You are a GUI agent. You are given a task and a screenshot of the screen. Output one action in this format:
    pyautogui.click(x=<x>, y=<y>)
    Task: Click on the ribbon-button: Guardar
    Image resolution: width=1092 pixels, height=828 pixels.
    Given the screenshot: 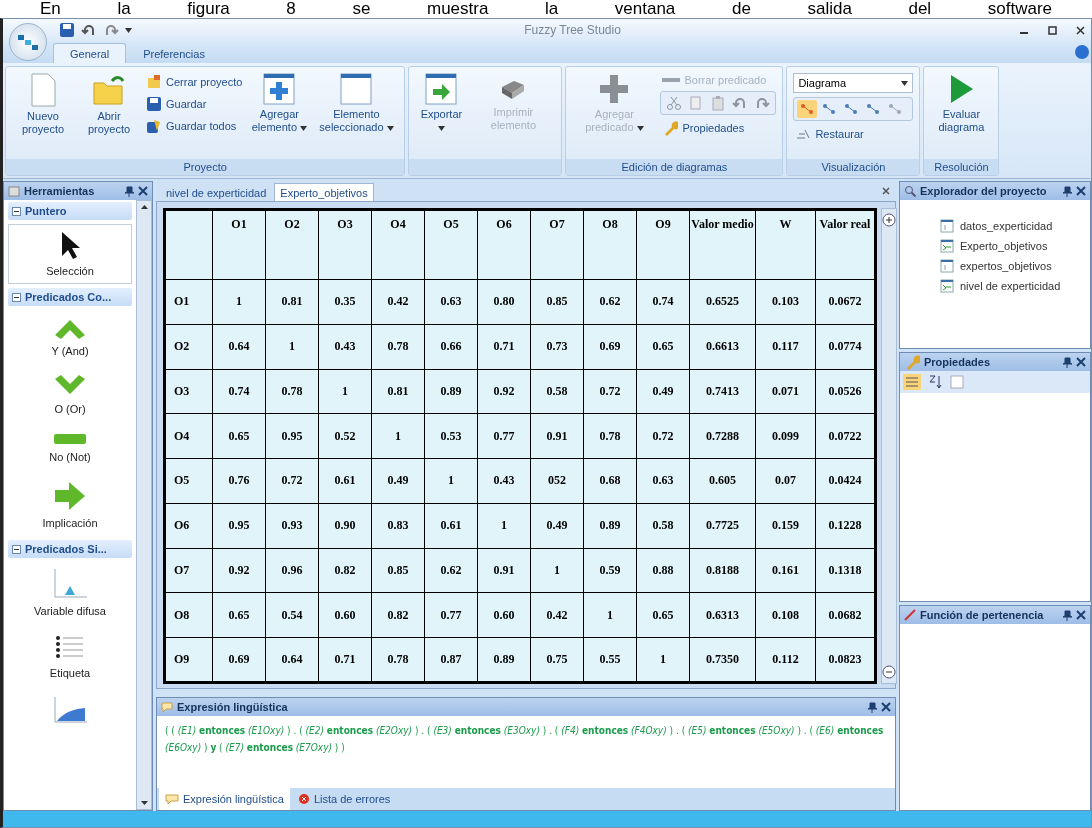 What is the action you would take?
    pyautogui.click(x=194, y=104)
    